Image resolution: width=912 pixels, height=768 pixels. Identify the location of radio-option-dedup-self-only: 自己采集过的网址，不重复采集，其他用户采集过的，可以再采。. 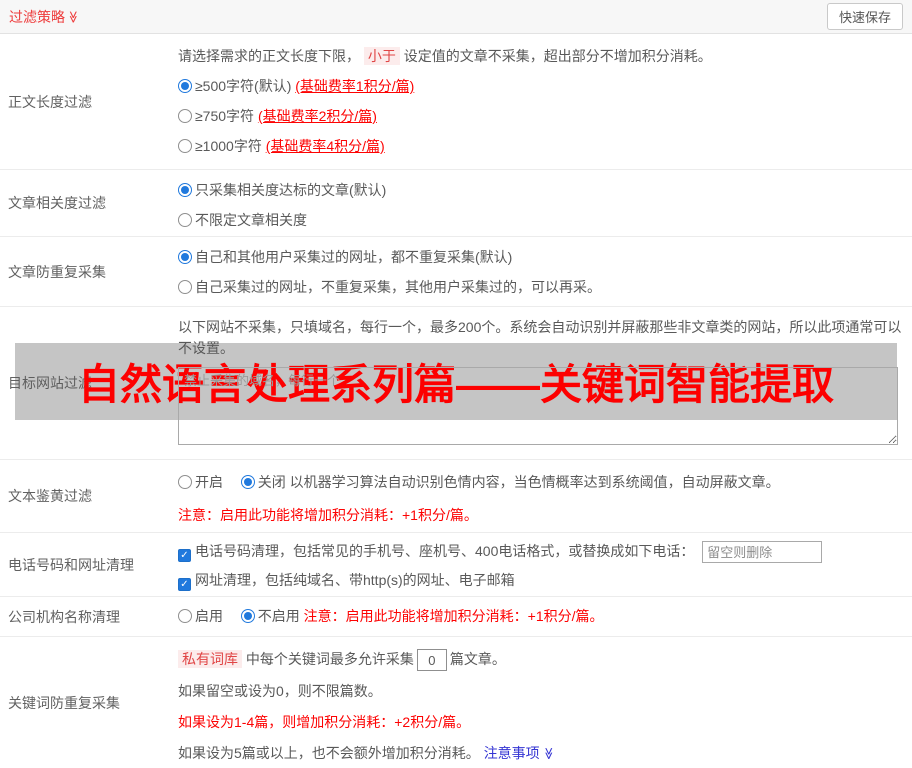
(542, 287).